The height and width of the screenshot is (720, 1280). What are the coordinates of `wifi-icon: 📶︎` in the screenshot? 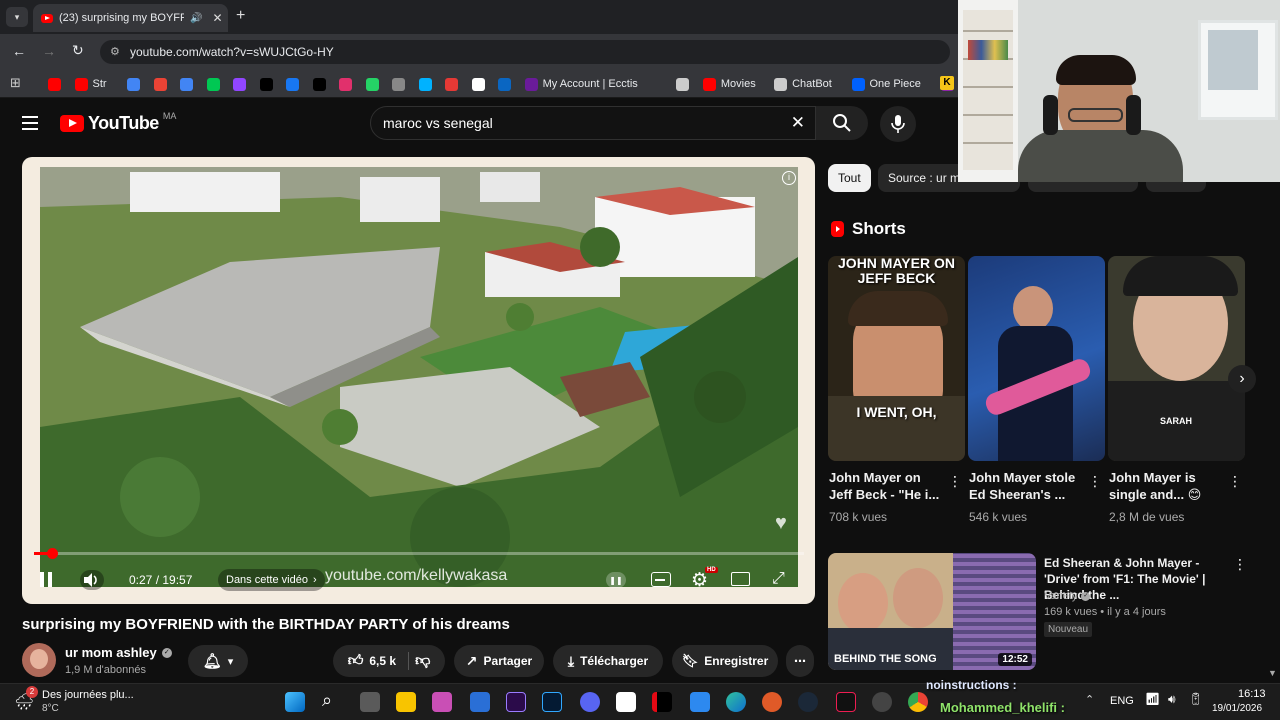 It's located at (1152, 699).